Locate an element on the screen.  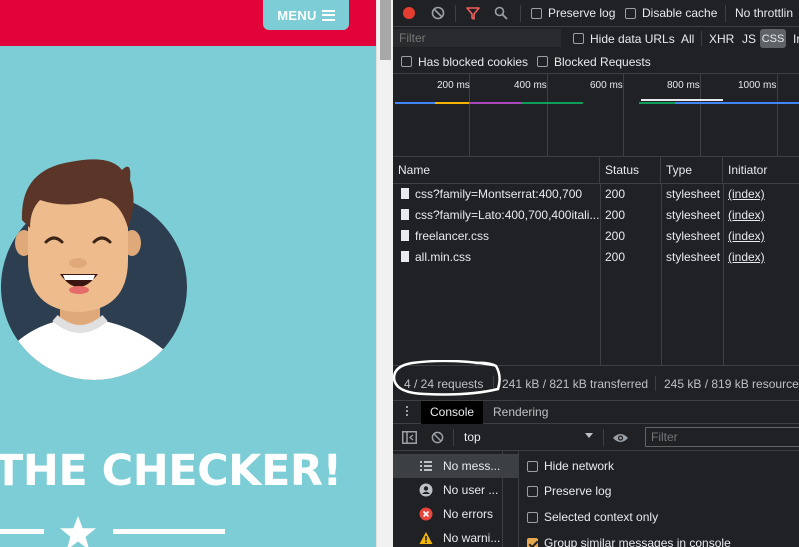
sidebar-item-label: No errors is located at coordinates (468, 514).